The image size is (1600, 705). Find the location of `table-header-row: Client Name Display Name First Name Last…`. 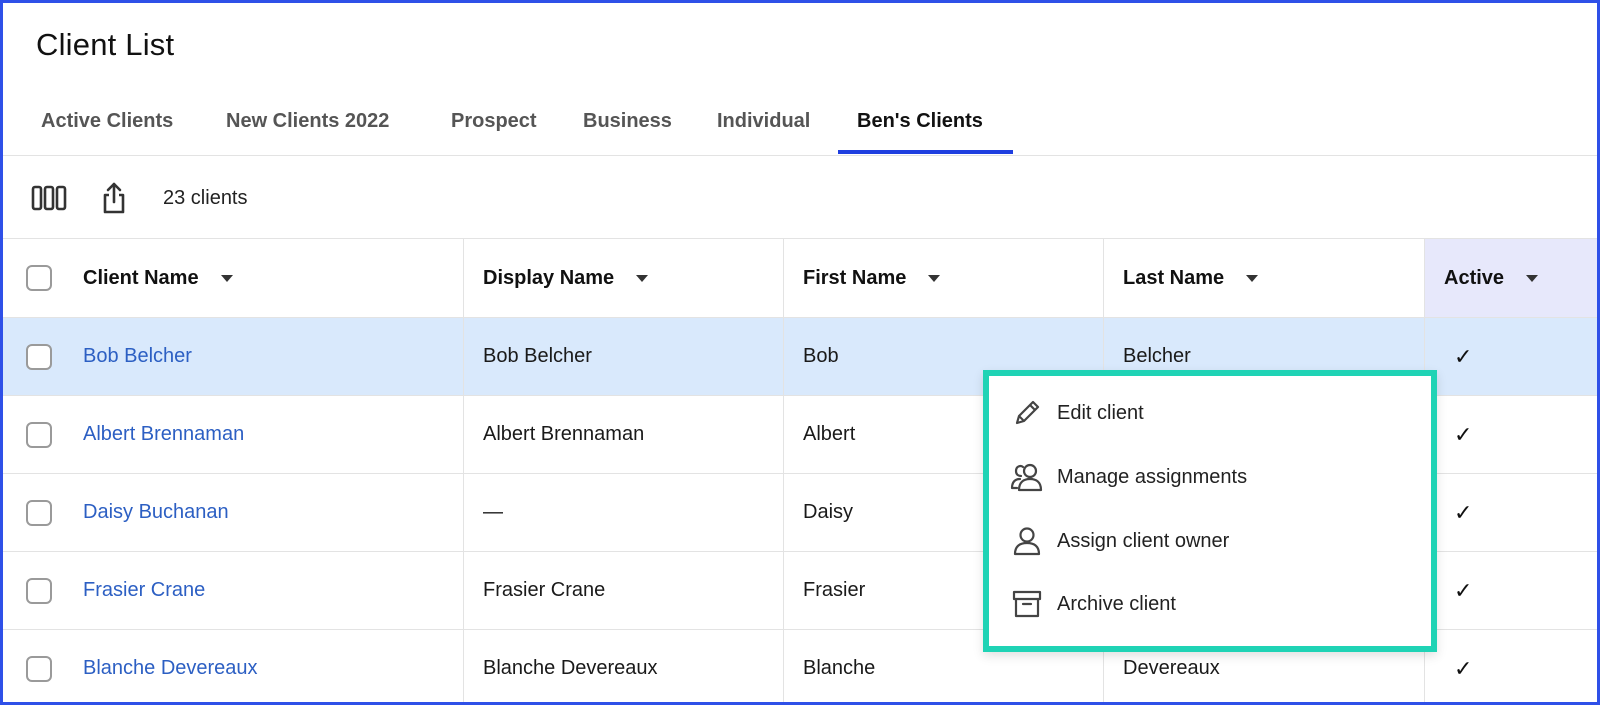

table-header-row: Client Name Display Name First Name Last… is located at coordinates (800, 278).